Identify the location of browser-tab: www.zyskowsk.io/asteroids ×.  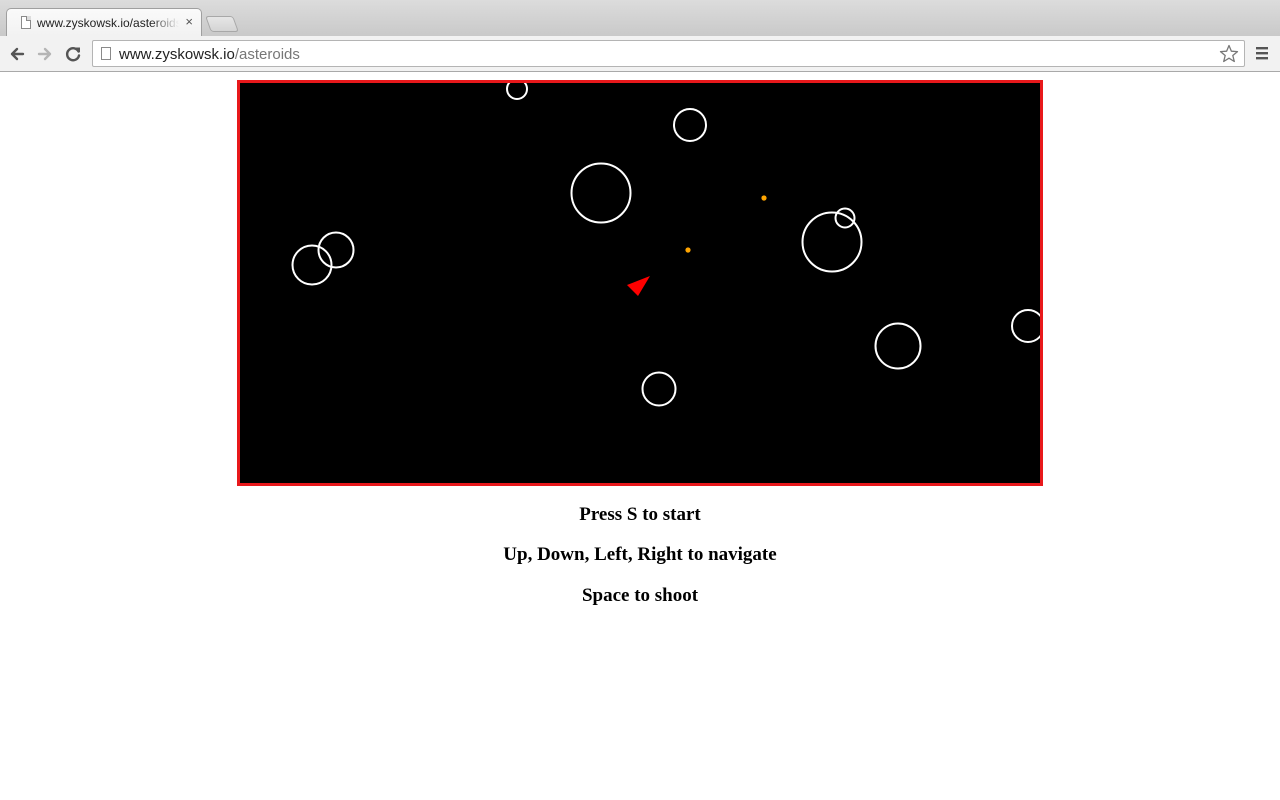
(104, 22).